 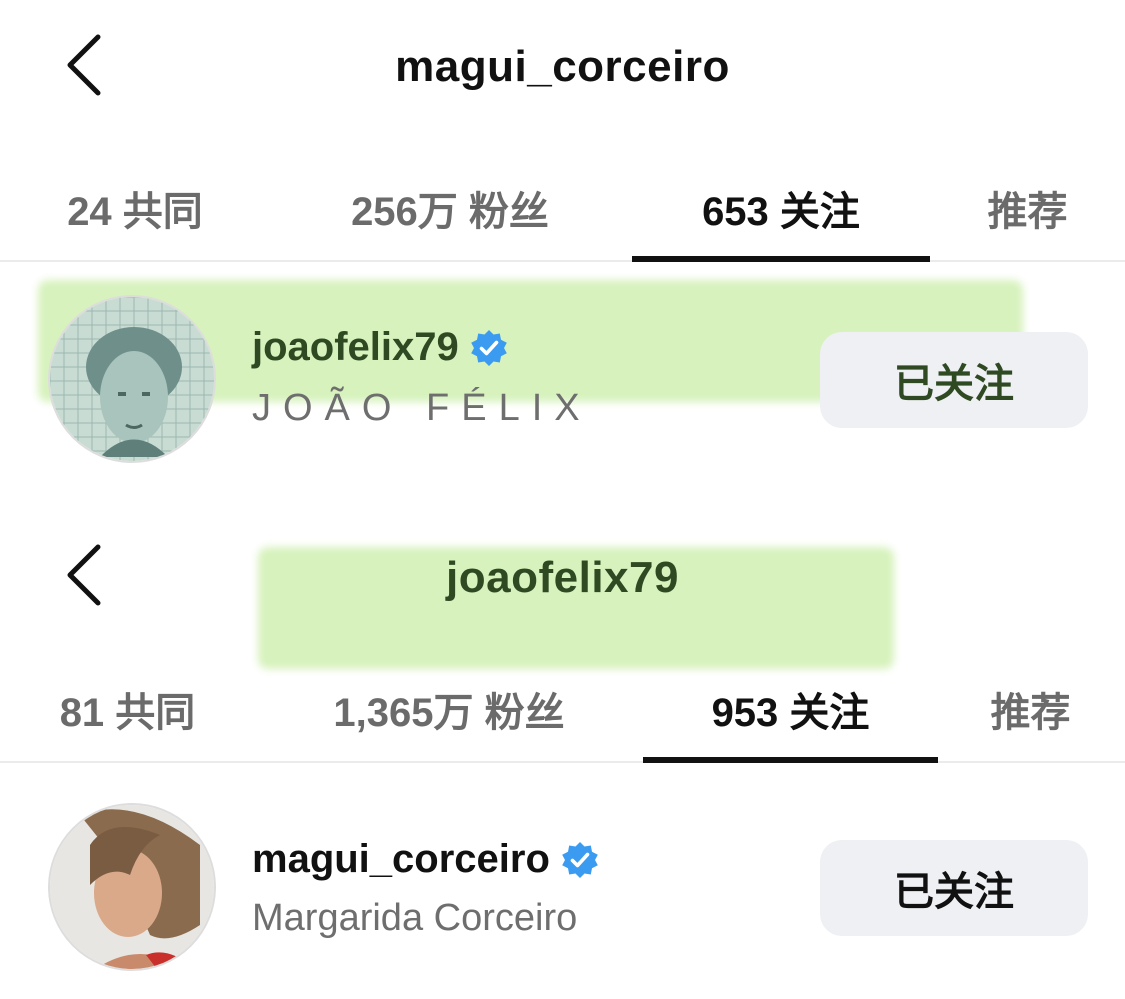 What do you see at coordinates (355, 347) in the screenshot?
I see `username: joaofelix79` at bounding box center [355, 347].